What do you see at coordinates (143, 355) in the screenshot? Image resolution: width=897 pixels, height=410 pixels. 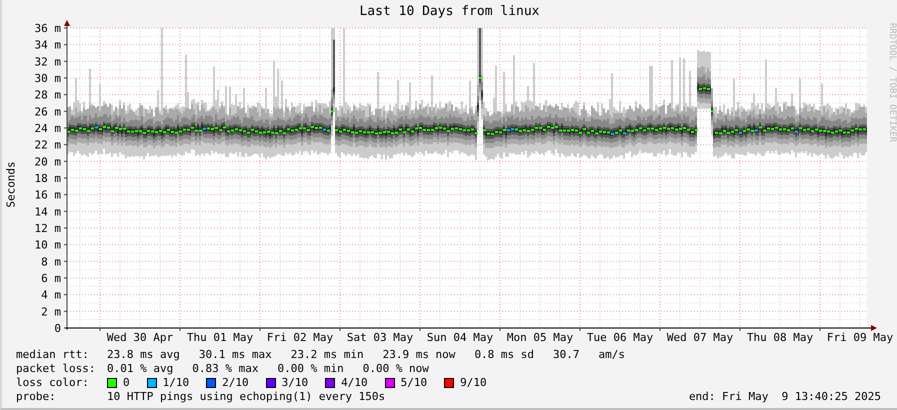 I see `legend-value: 23.8 ms avg` at bounding box center [143, 355].